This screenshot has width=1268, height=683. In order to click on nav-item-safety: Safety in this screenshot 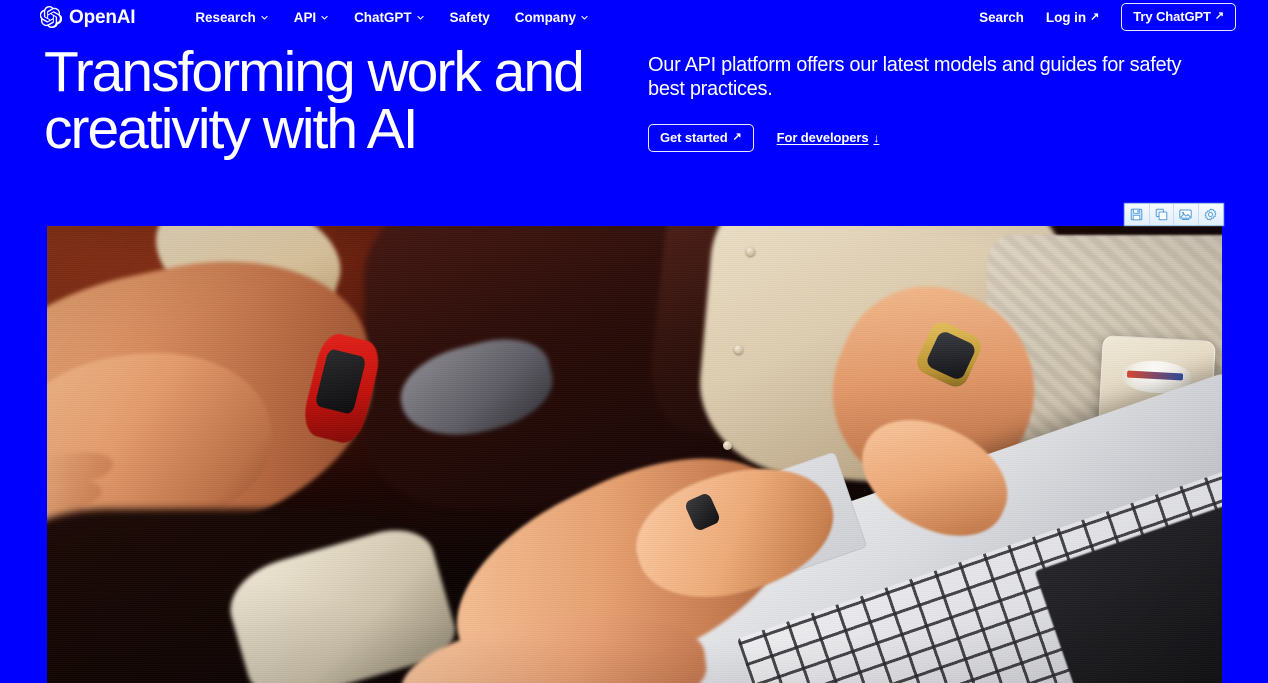, I will do `click(470, 17)`.